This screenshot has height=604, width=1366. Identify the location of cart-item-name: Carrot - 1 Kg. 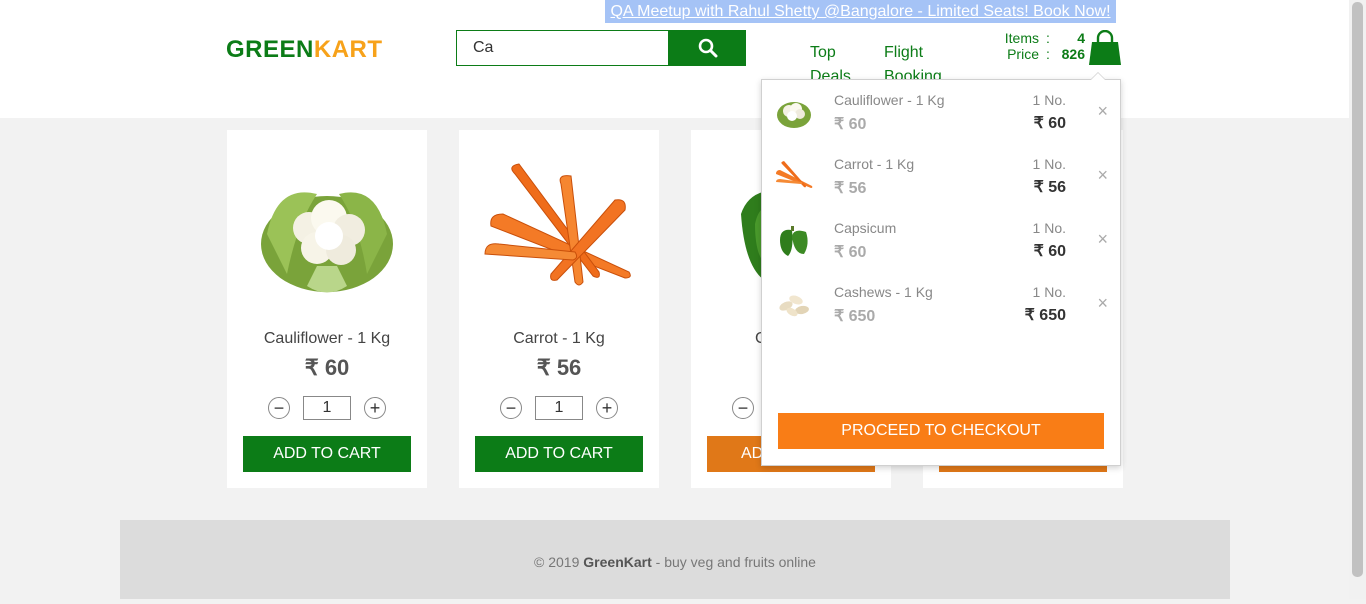
(874, 164).